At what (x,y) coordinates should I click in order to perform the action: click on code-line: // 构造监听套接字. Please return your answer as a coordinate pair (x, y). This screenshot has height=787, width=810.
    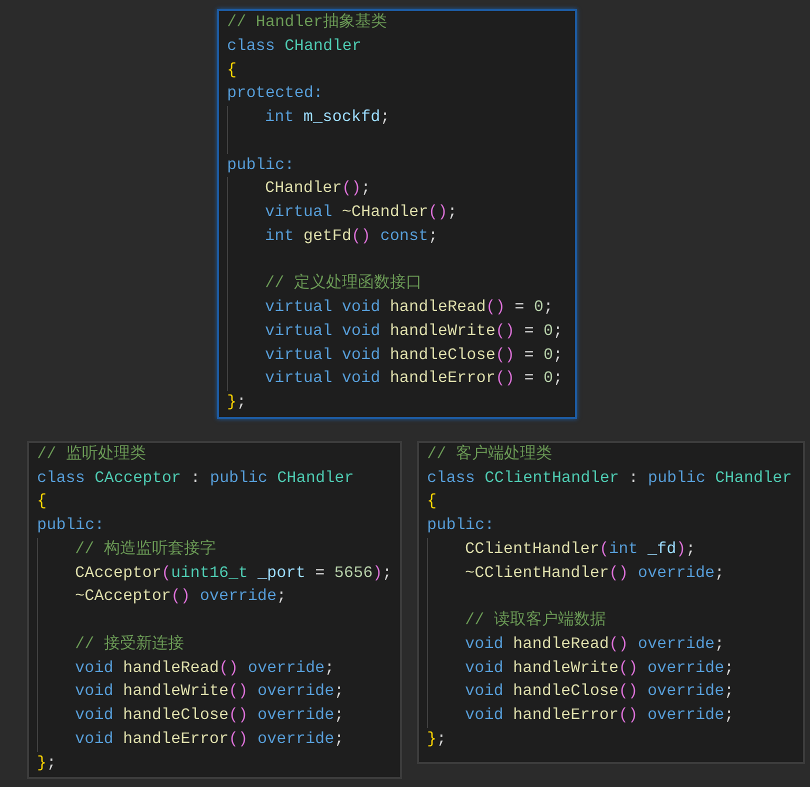
    Looking at the image, I should click on (146, 549).